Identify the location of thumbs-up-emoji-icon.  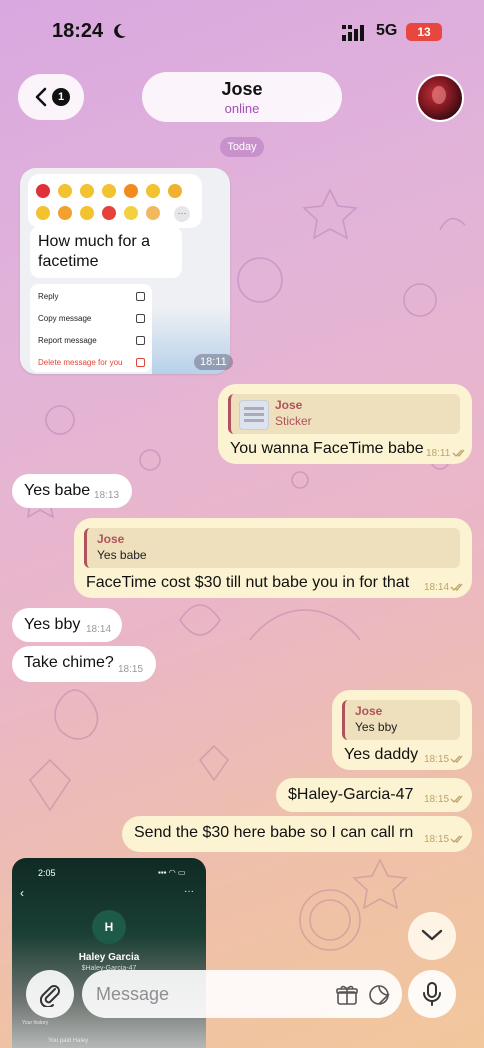
(153, 191).